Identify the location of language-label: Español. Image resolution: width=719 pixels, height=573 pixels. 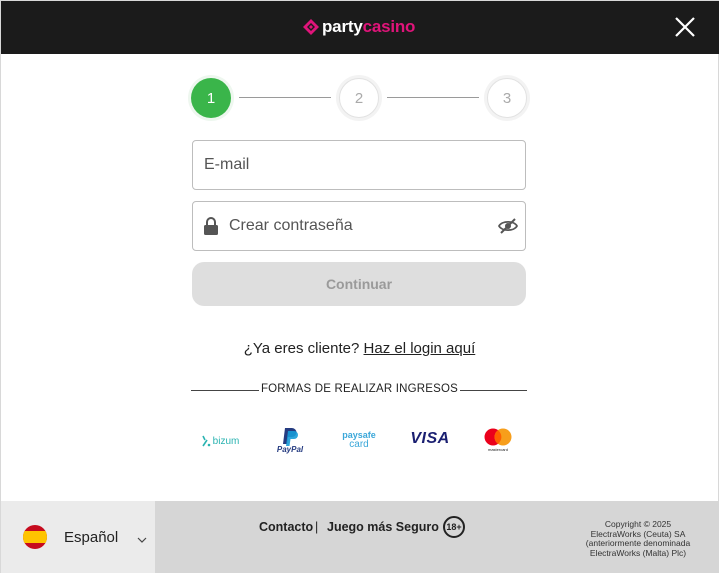
(91, 537).